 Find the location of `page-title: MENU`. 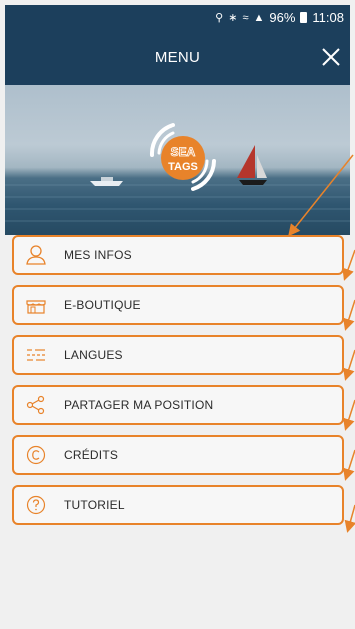

page-title: MENU is located at coordinates (177, 57).